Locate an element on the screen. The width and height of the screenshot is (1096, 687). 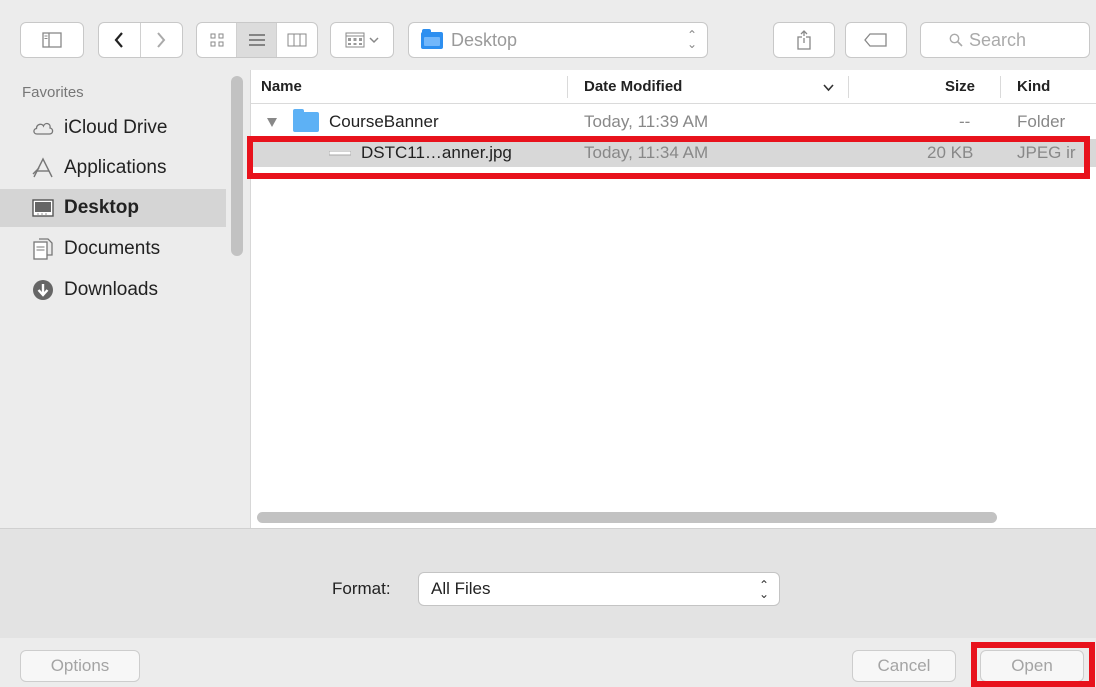
sidebar-heading: Favorites is located at coordinates (53, 92).